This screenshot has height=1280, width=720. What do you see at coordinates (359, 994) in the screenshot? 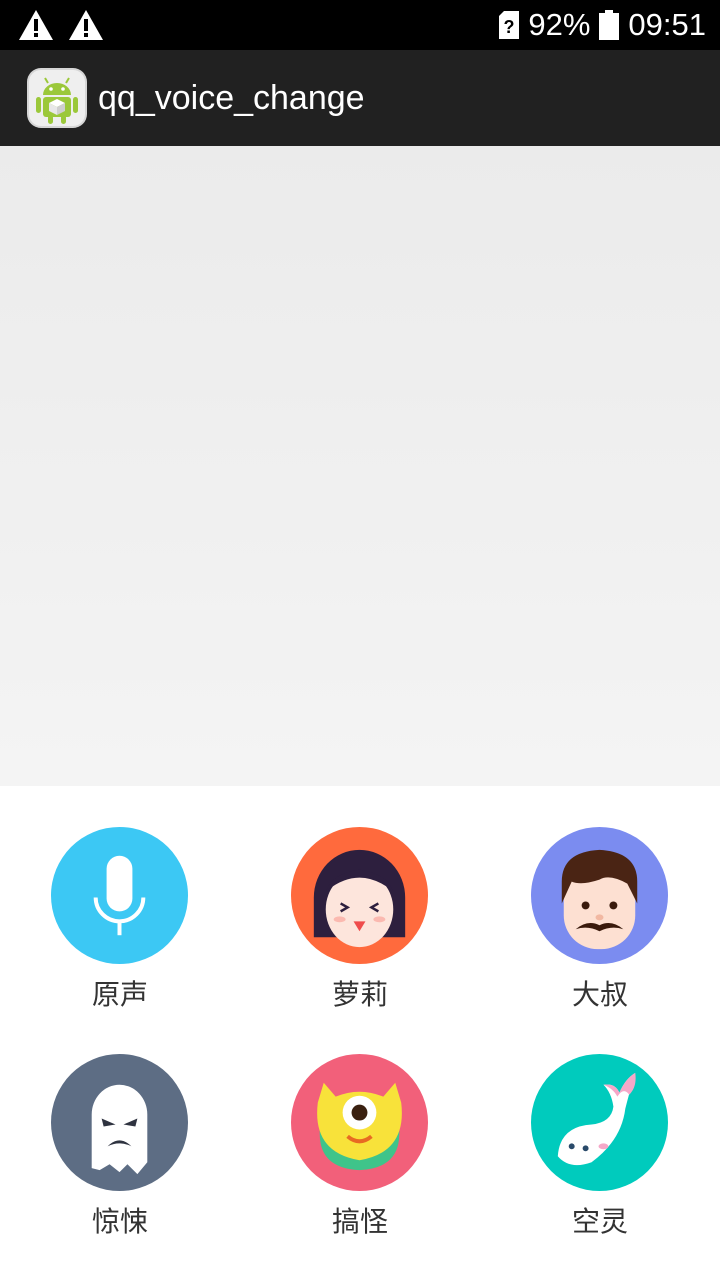
I see `voice-option-label: 萝莉` at bounding box center [359, 994].